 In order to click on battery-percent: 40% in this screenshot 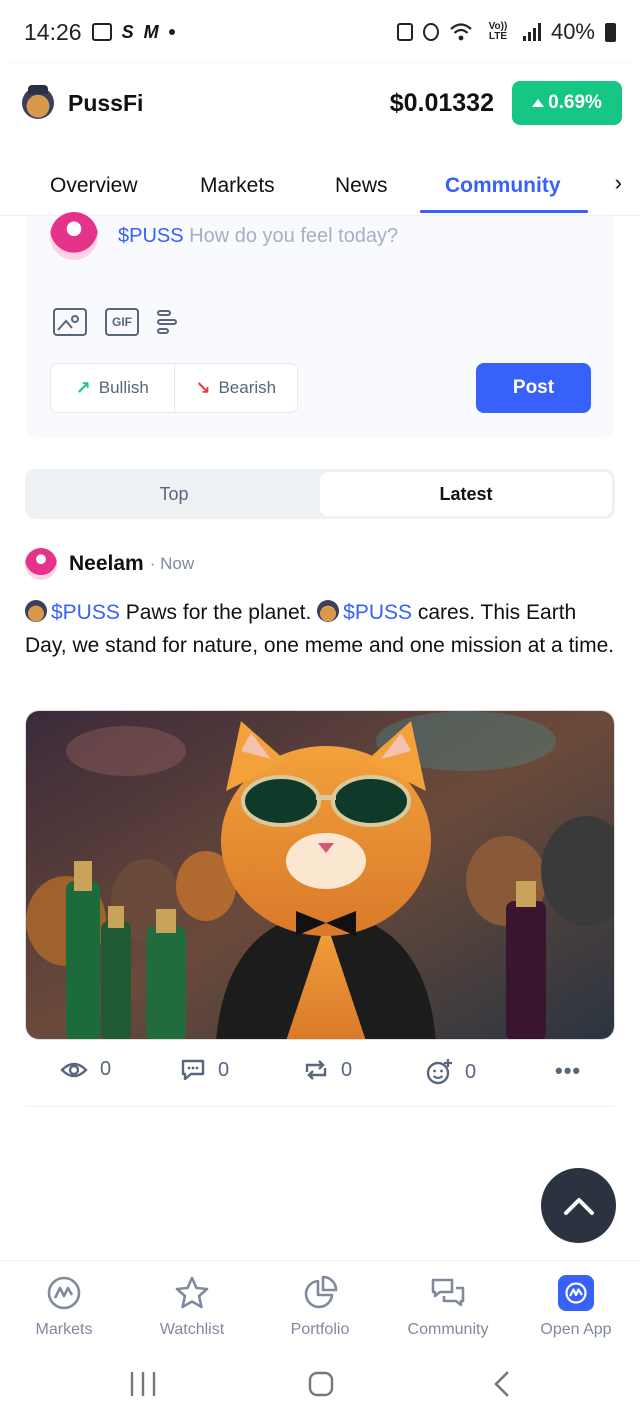, I will do `click(572, 31)`.